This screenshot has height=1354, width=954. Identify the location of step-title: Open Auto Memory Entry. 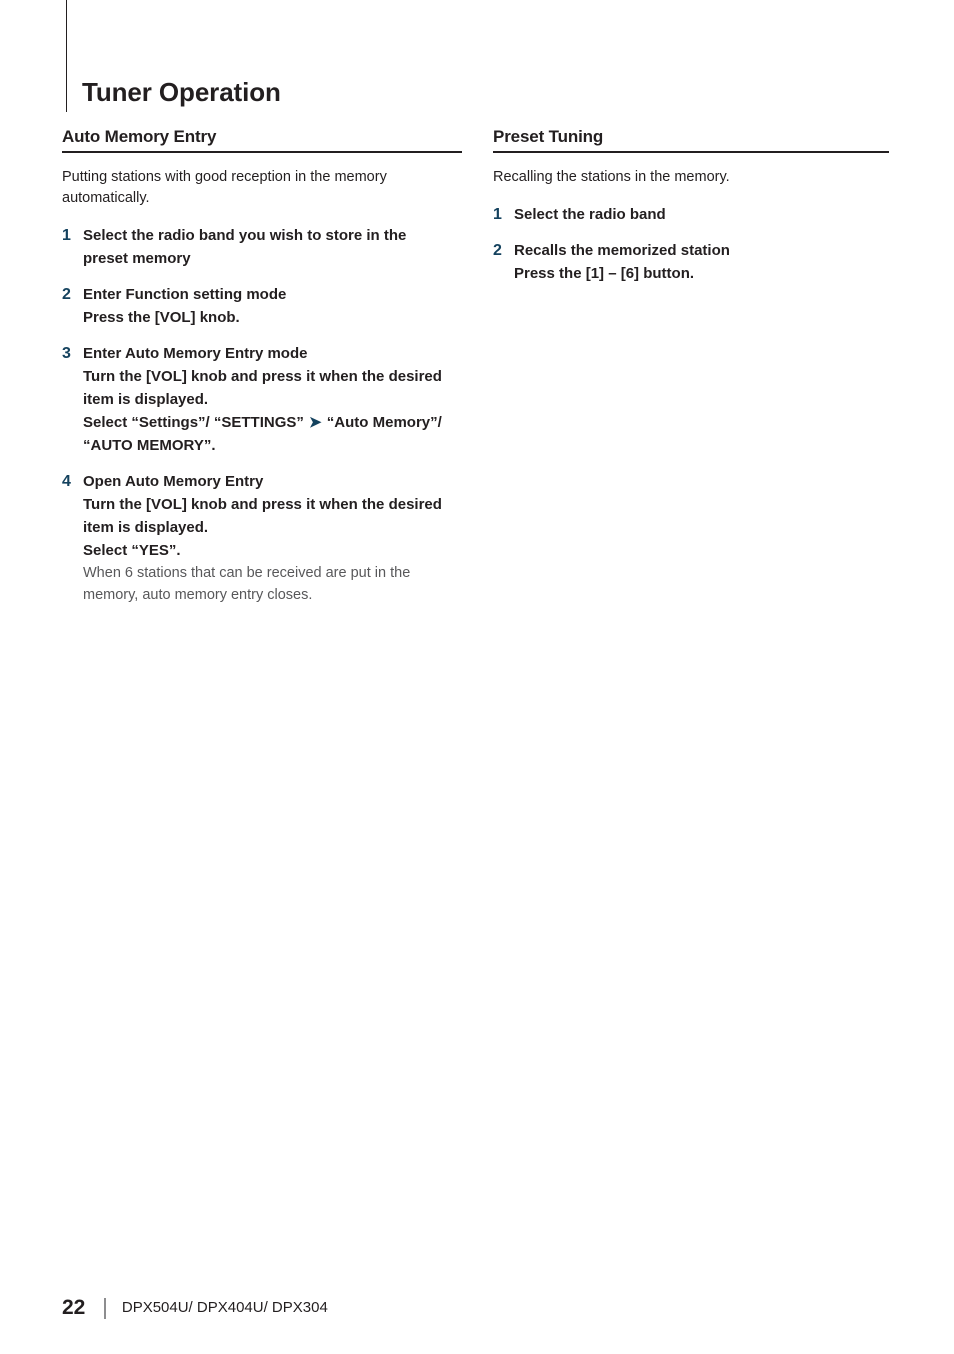
(173, 481).